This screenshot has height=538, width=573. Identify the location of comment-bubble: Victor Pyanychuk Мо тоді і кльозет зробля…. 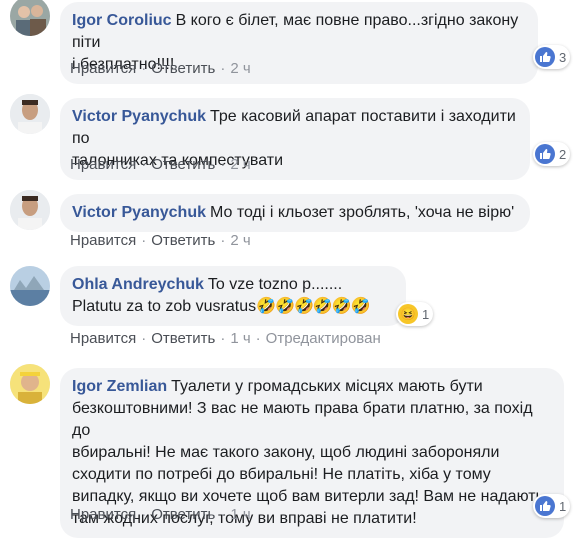
(295, 213).